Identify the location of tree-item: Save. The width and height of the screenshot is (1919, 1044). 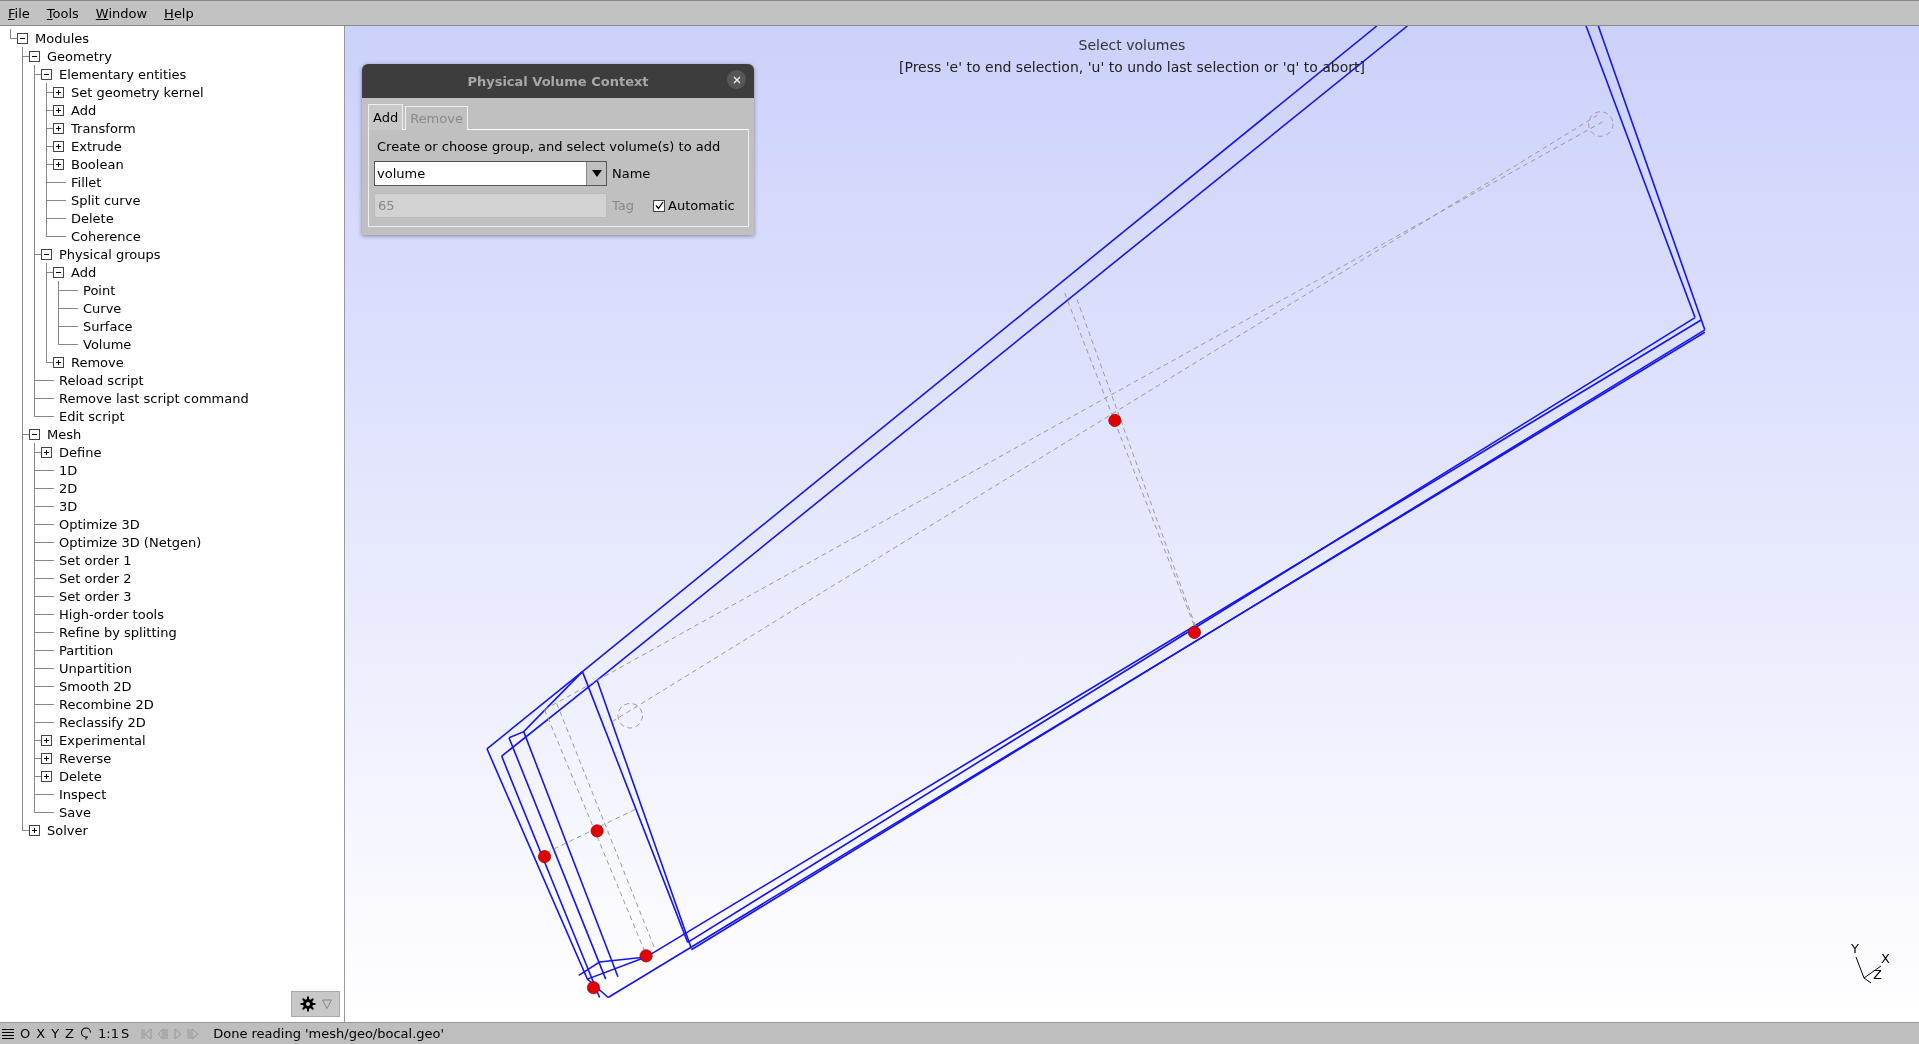
(75, 812).